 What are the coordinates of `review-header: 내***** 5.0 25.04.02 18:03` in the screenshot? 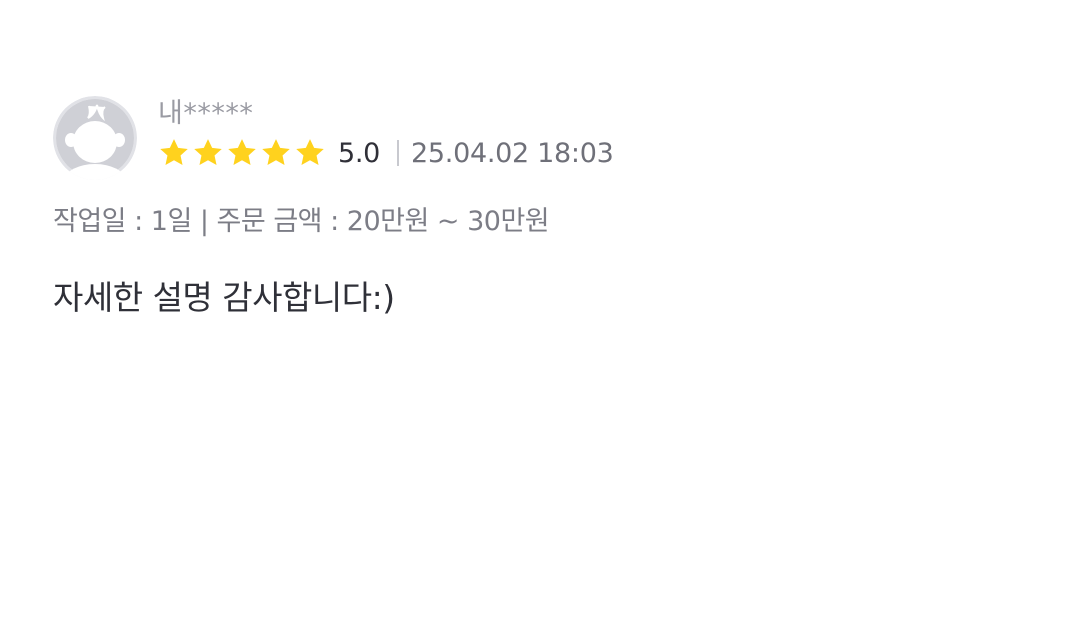 It's located at (543, 138).